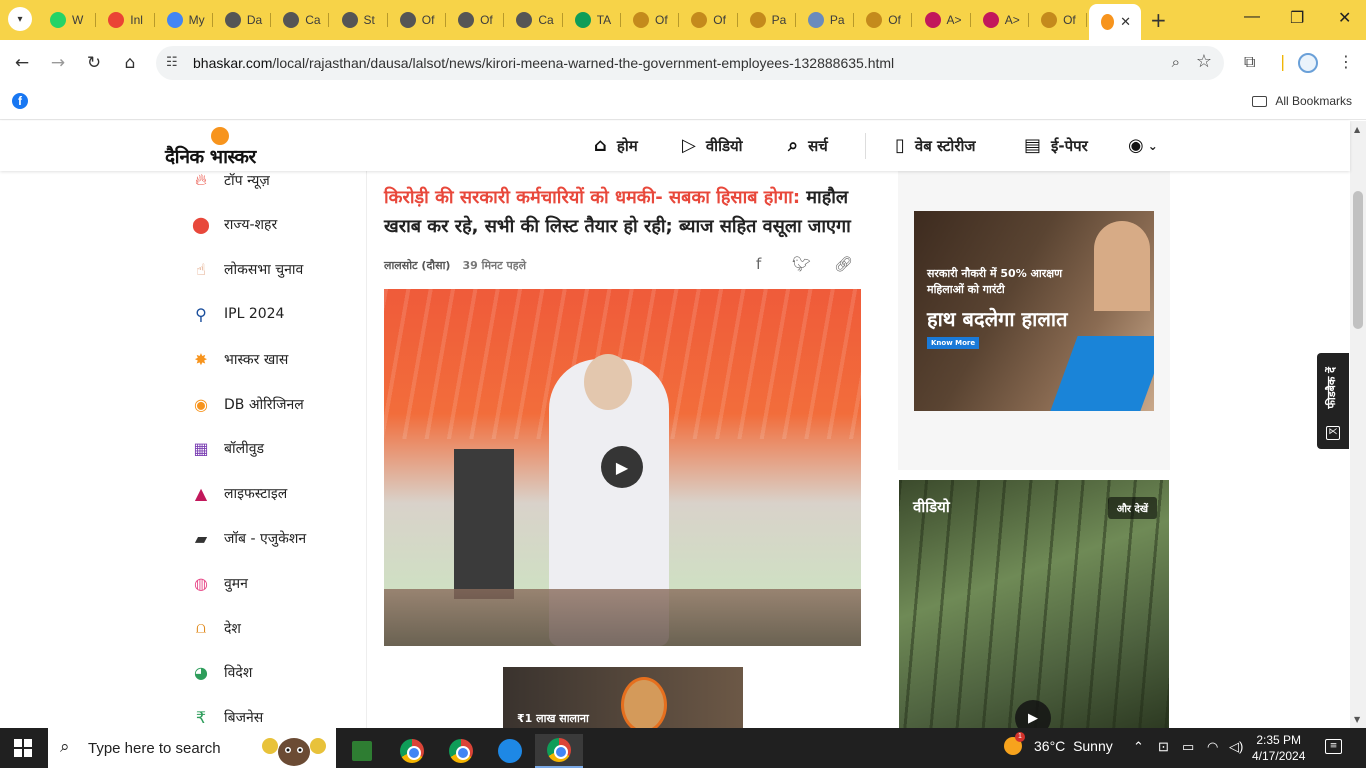  I want to click on sidebar-item: 🔥︎ टॉप न्यूज़, so click(230, 181).